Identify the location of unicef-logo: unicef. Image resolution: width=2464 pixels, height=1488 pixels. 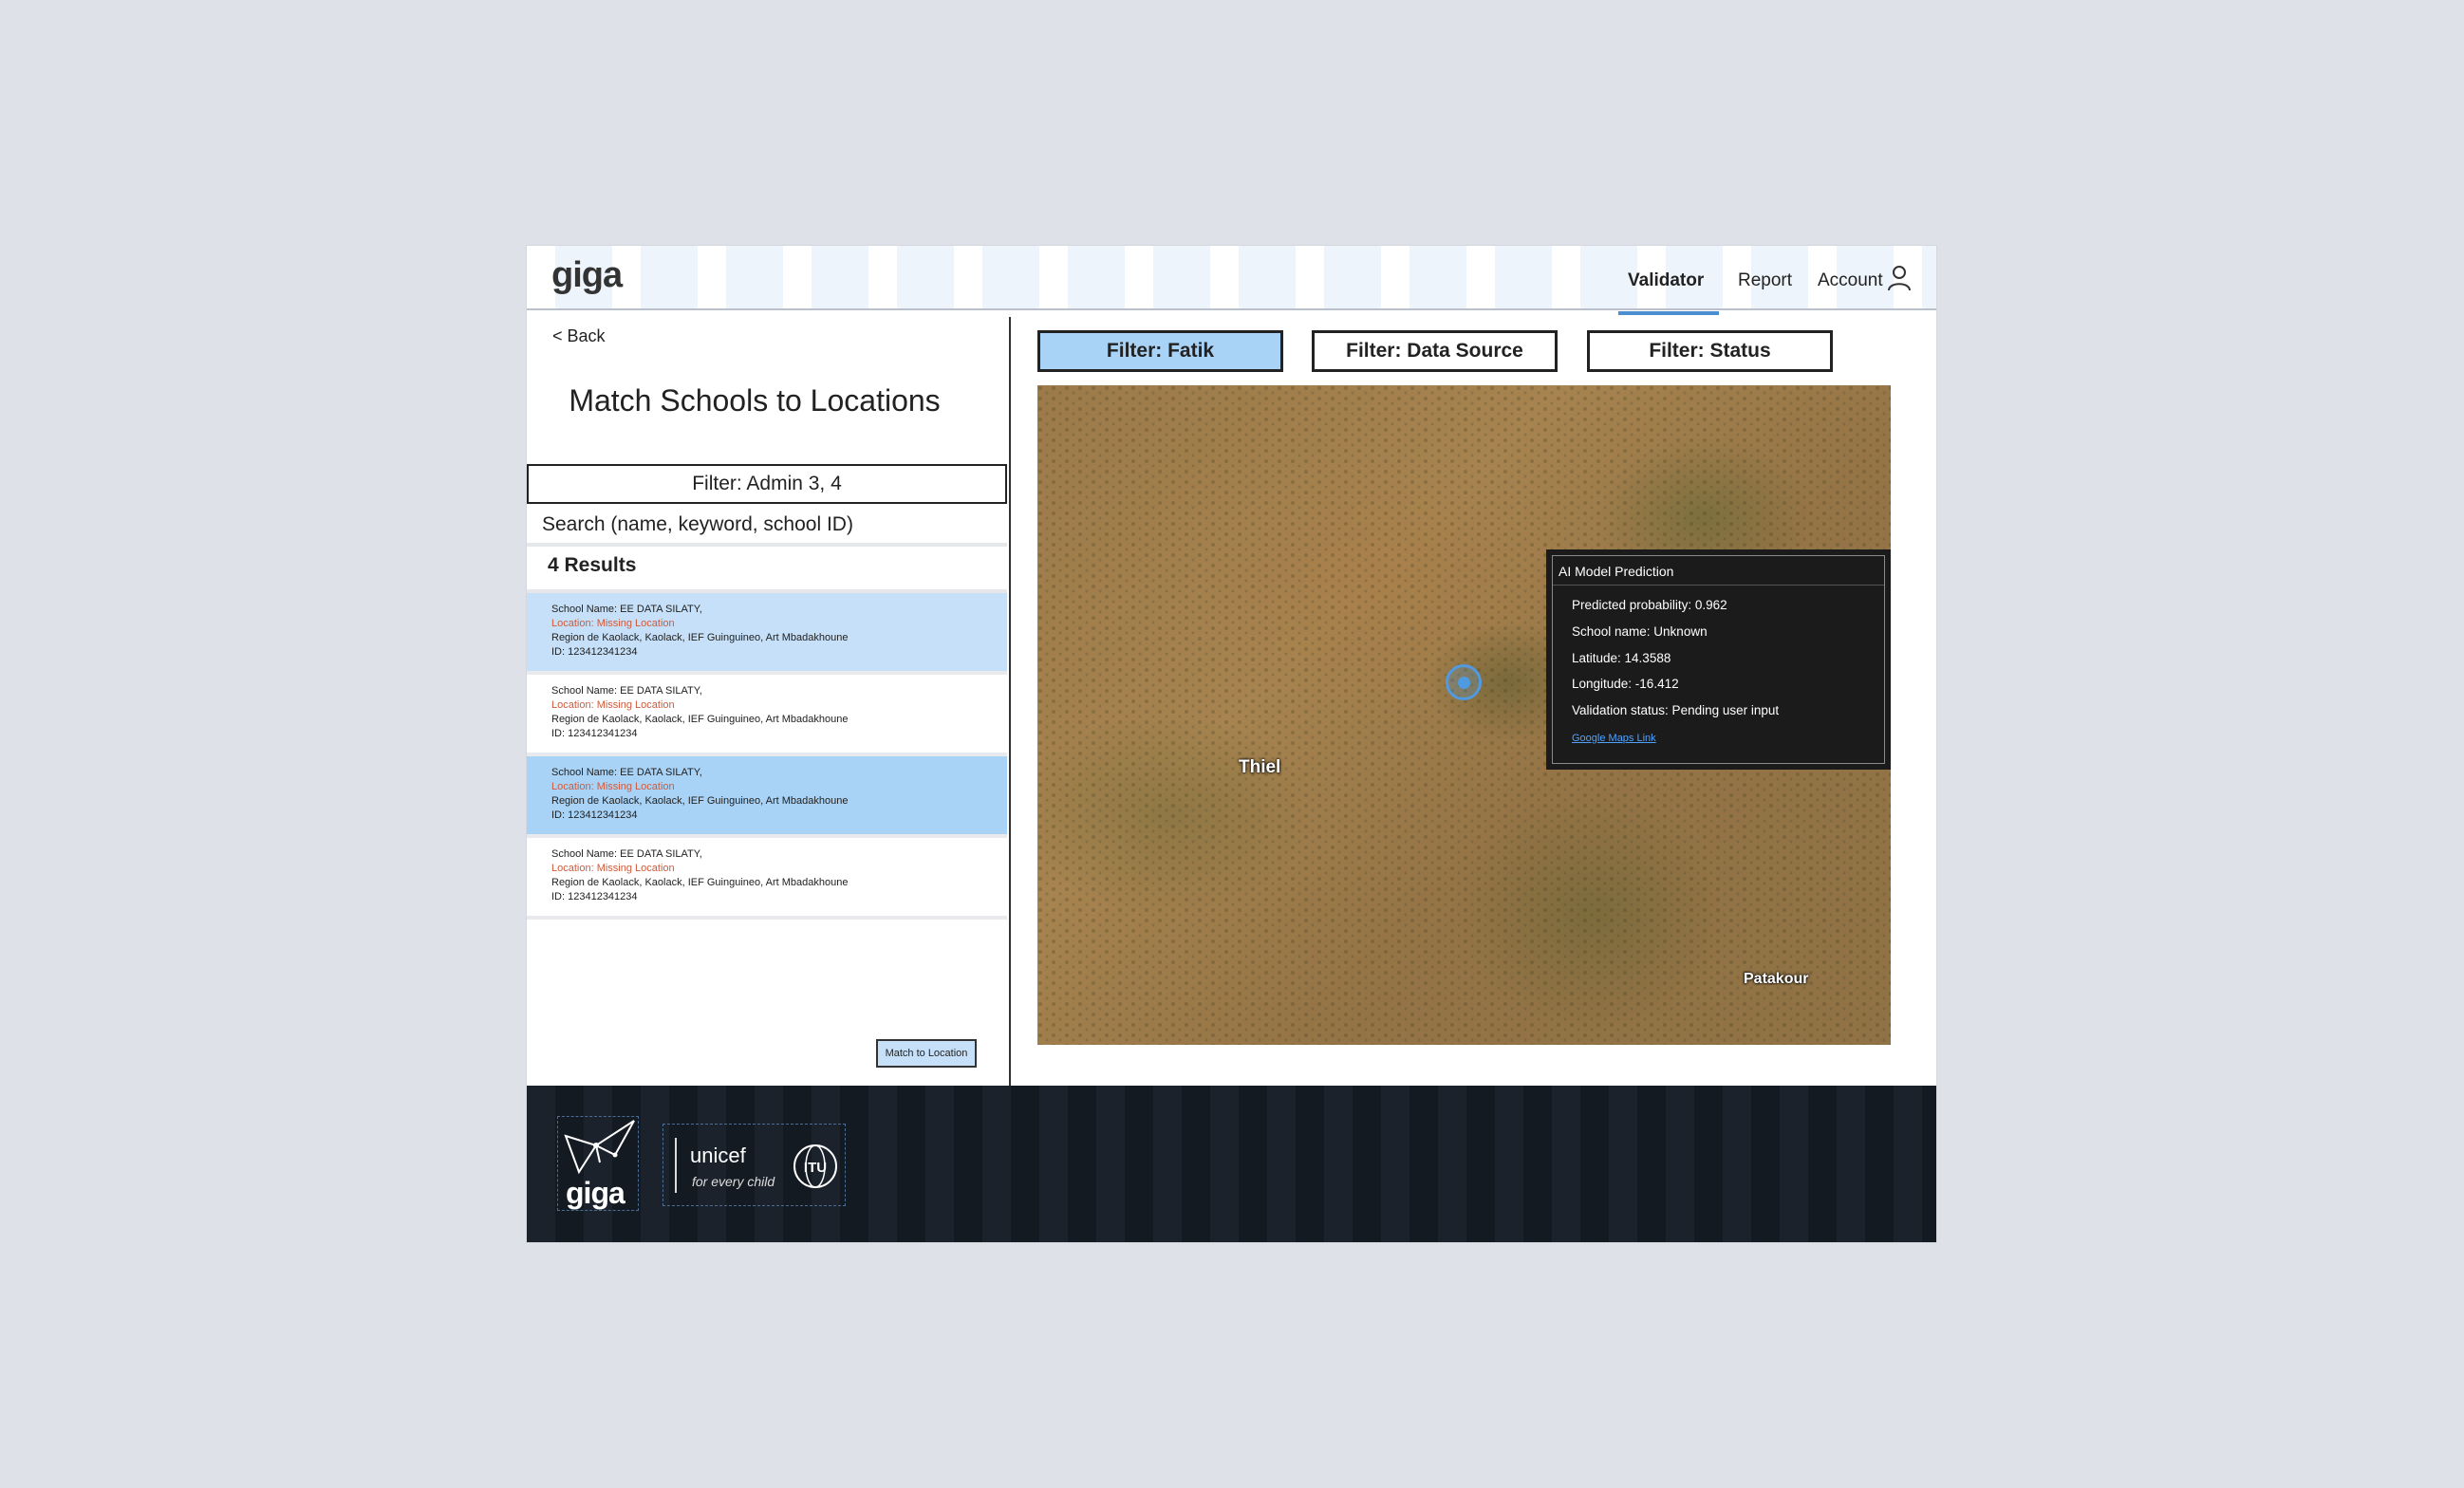
(718, 1155).